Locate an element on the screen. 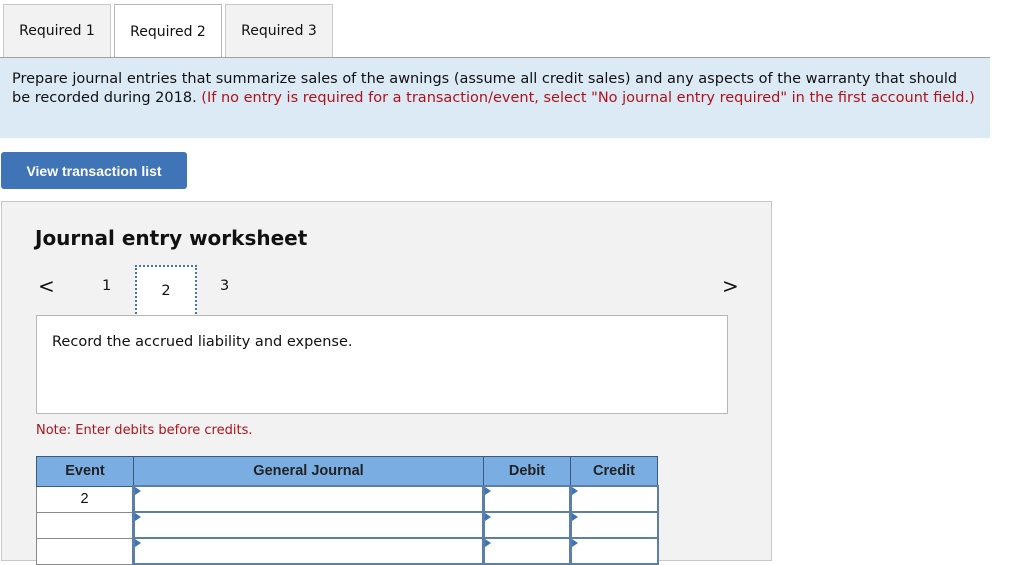 The height and width of the screenshot is (565, 1024). table-row: 2 is located at coordinates (347, 499).